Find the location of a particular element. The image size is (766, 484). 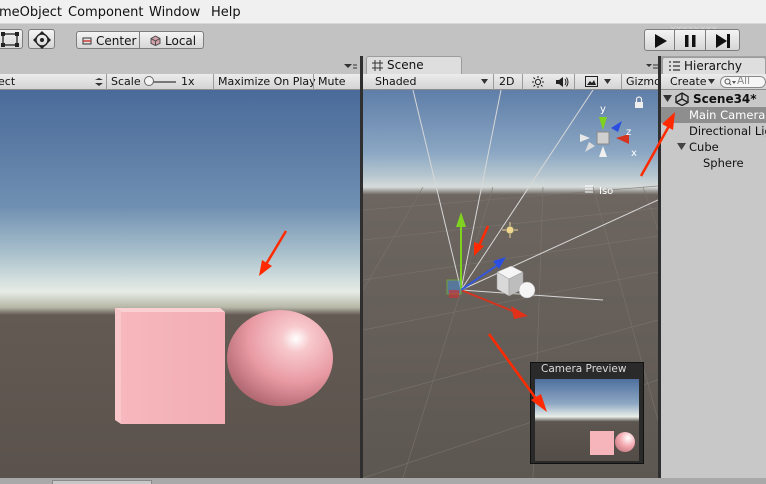

menu-help: Help is located at coordinates (226, 12).